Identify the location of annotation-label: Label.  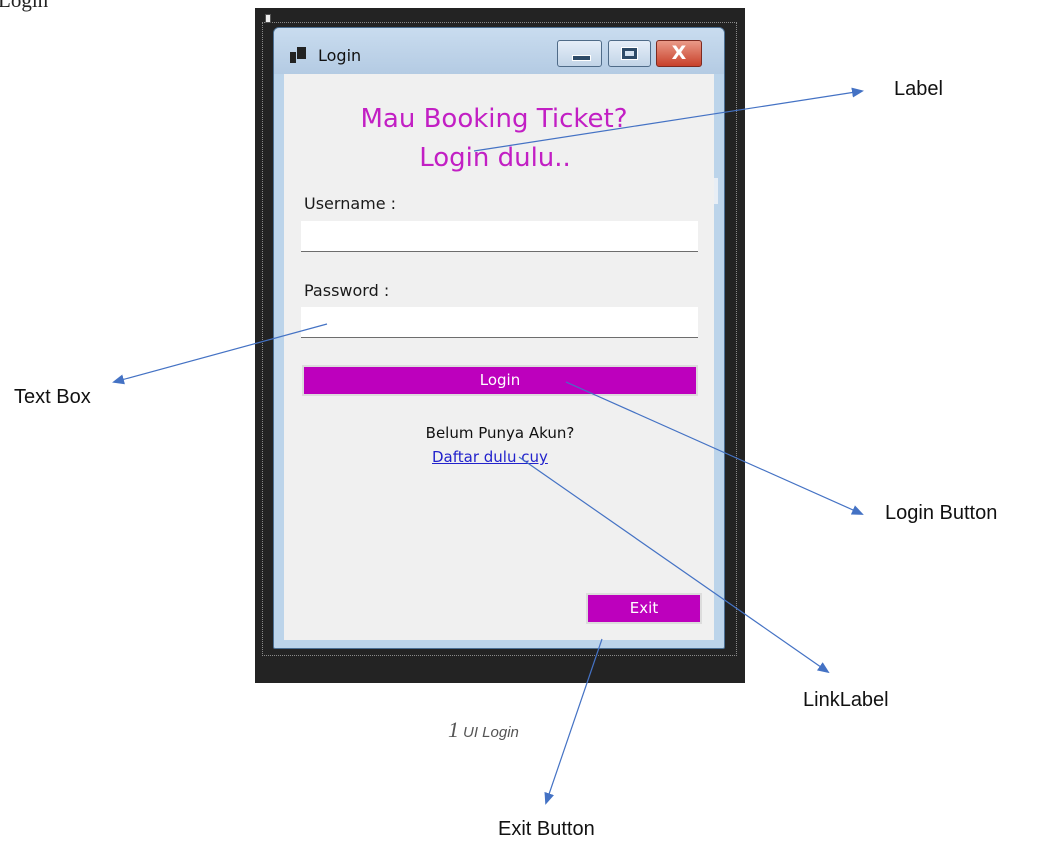
(918, 89).